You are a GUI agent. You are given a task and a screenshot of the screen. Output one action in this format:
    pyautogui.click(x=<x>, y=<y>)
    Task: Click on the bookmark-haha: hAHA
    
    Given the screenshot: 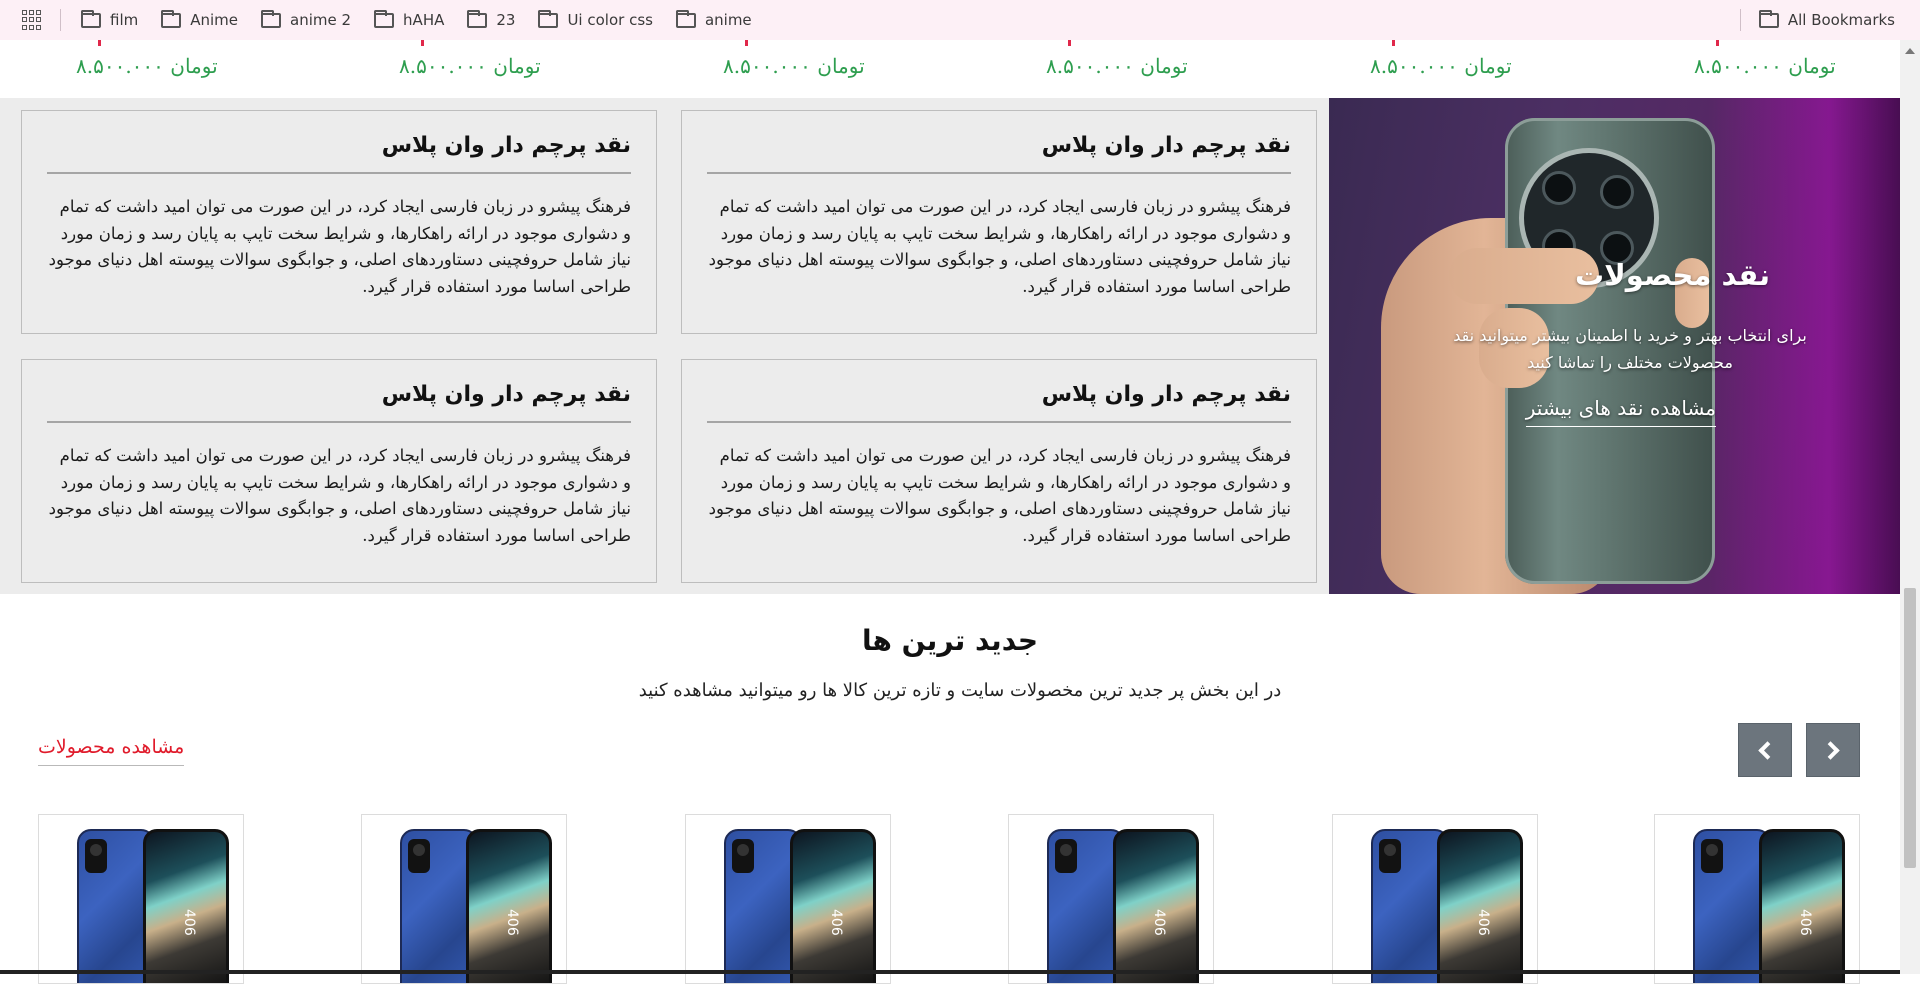 What is the action you would take?
    pyautogui.click(x=409, y=19)
    